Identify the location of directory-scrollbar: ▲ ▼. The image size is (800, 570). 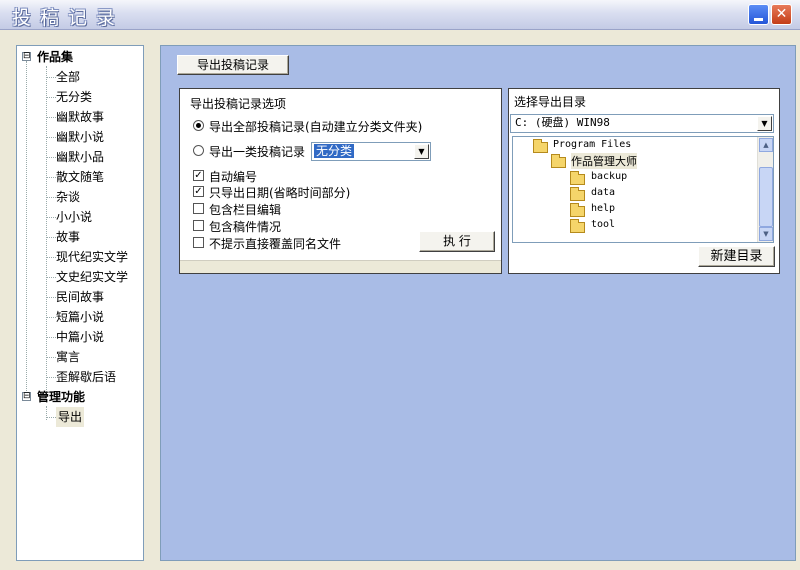
(765, 189).